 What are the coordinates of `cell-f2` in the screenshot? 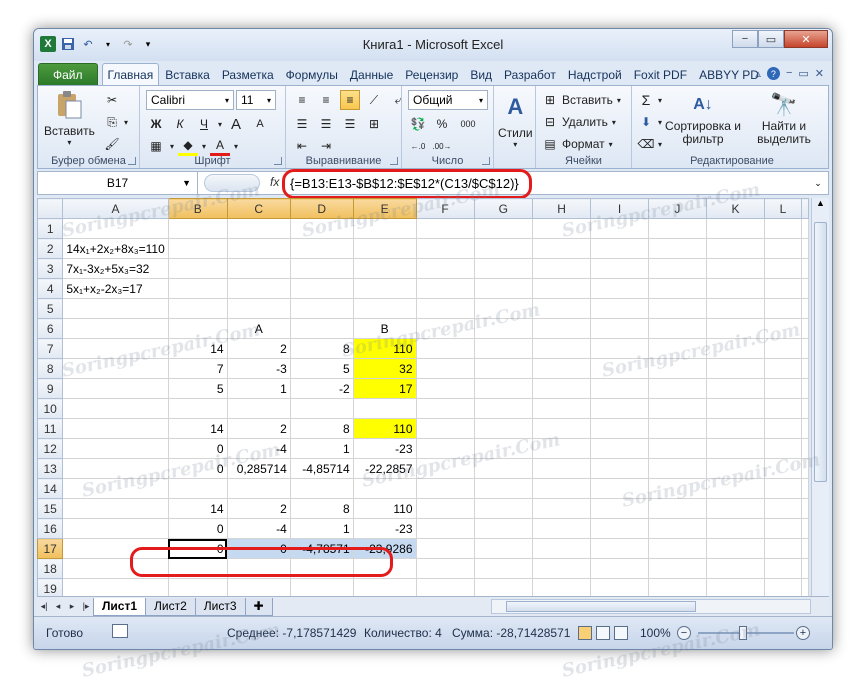 It's located at (445, 248).